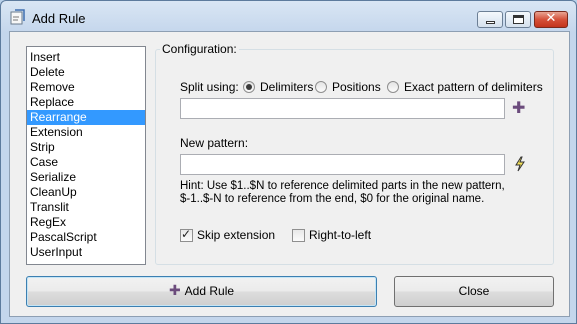 This screenshot has width=577, height=324. Describe the element at coordinates (86, 117) in the screenshot. I see `rule-list-item: Rearrange` at that location.